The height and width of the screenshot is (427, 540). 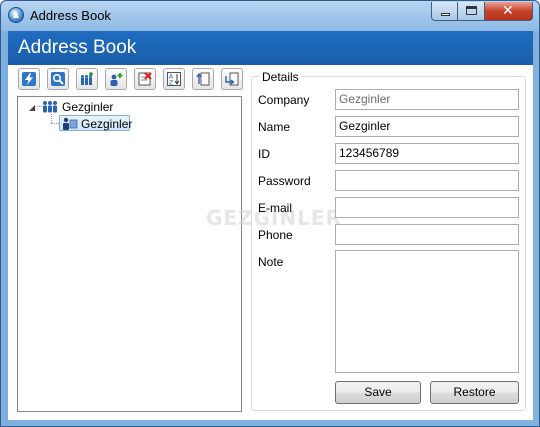 I want to click on tree-node-selected: Gezginler, so click(x=96, y=123).